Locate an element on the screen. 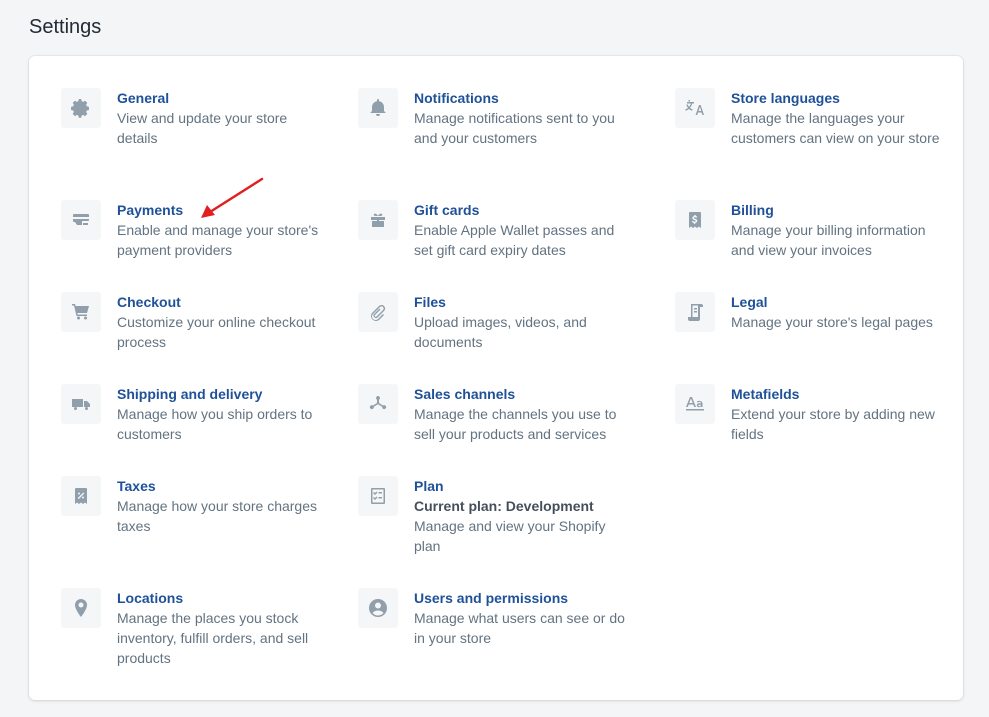 Image resolution: width=989 pixels, height=717 pixels. cart-icon is located at coordinates (81, 312).